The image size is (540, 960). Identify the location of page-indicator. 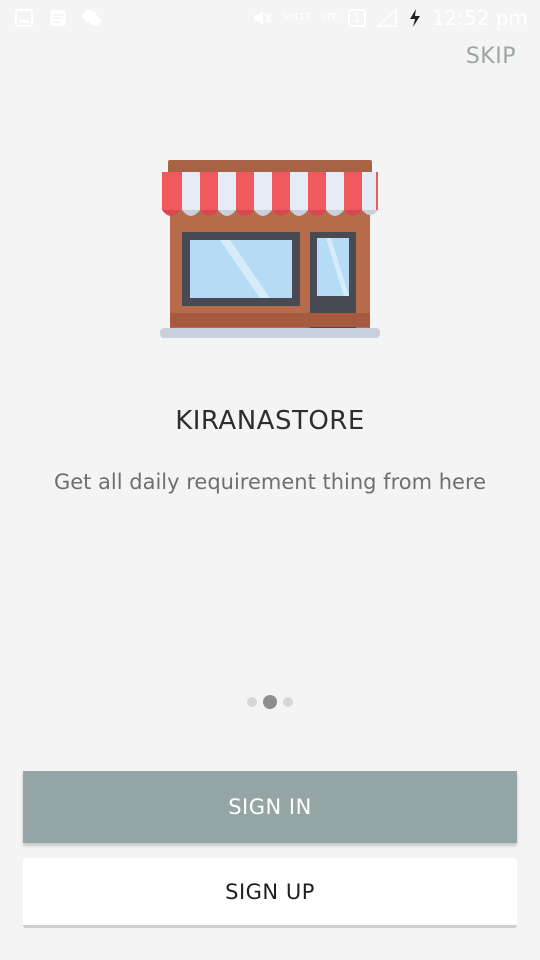
(270, 702).